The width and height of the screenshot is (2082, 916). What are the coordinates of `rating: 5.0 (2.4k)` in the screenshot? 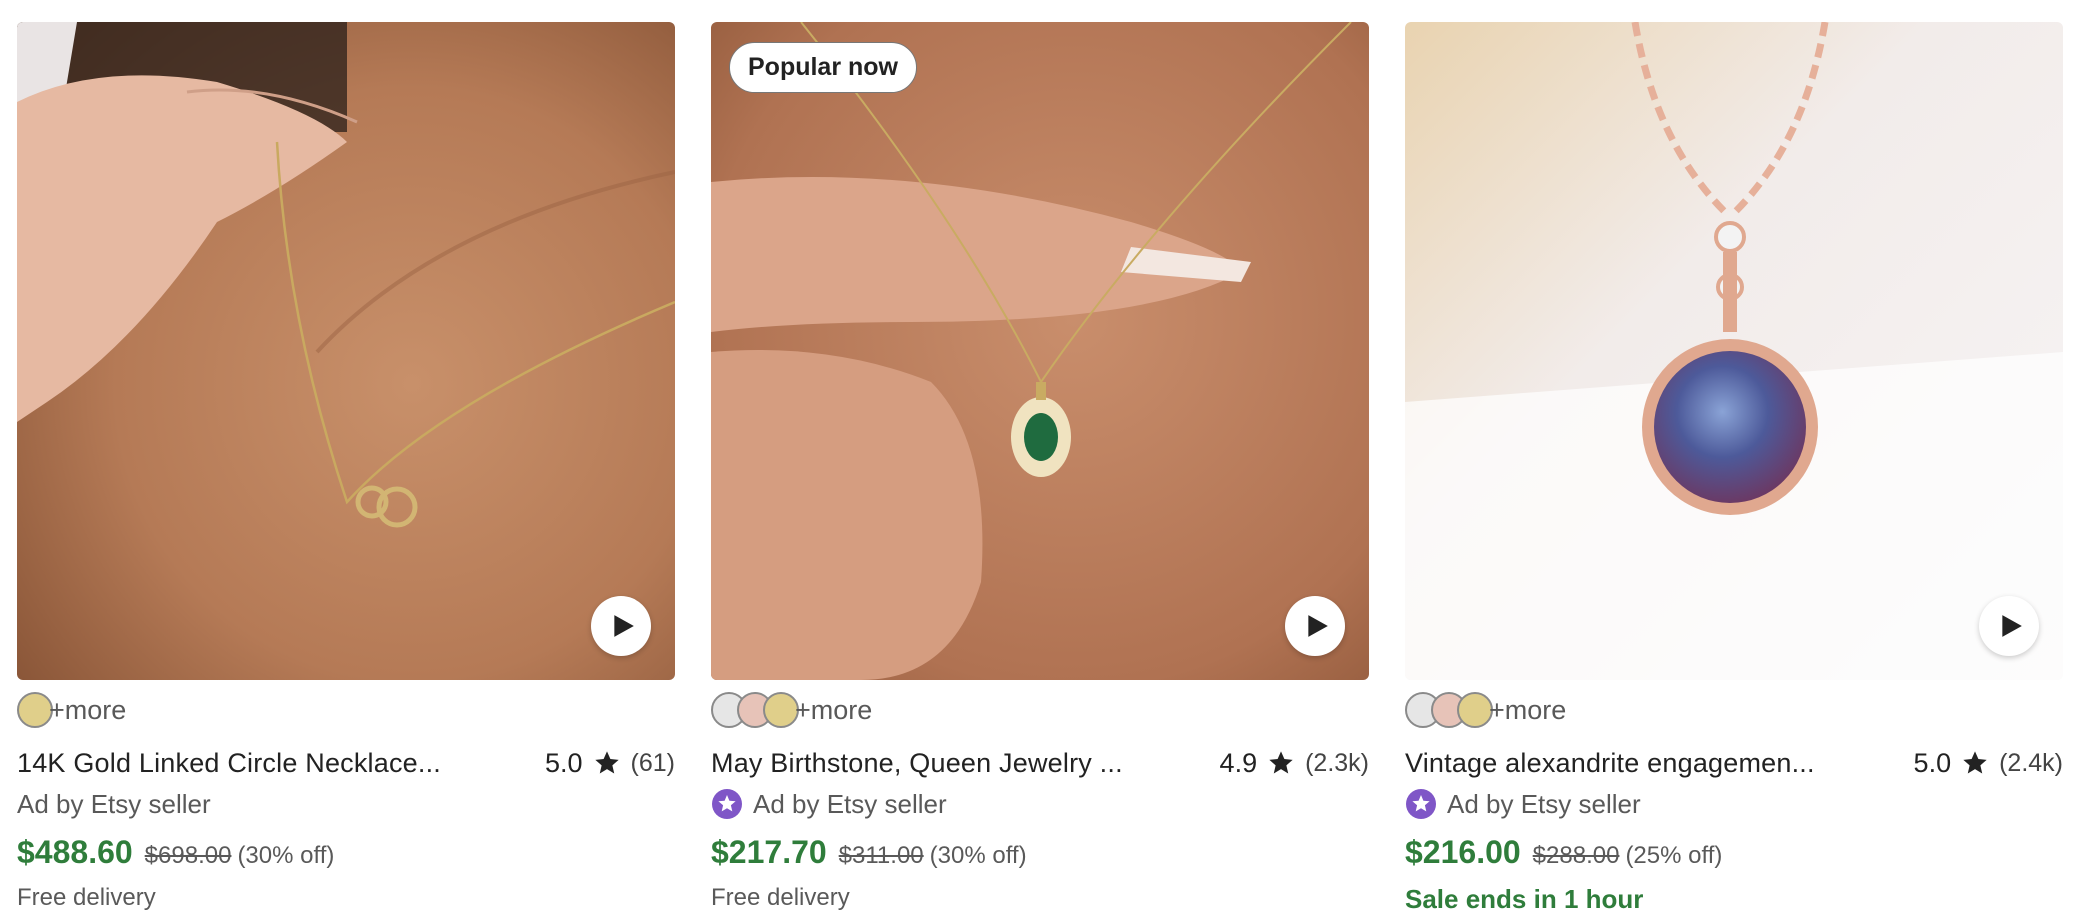 It's located at (1988, 763).